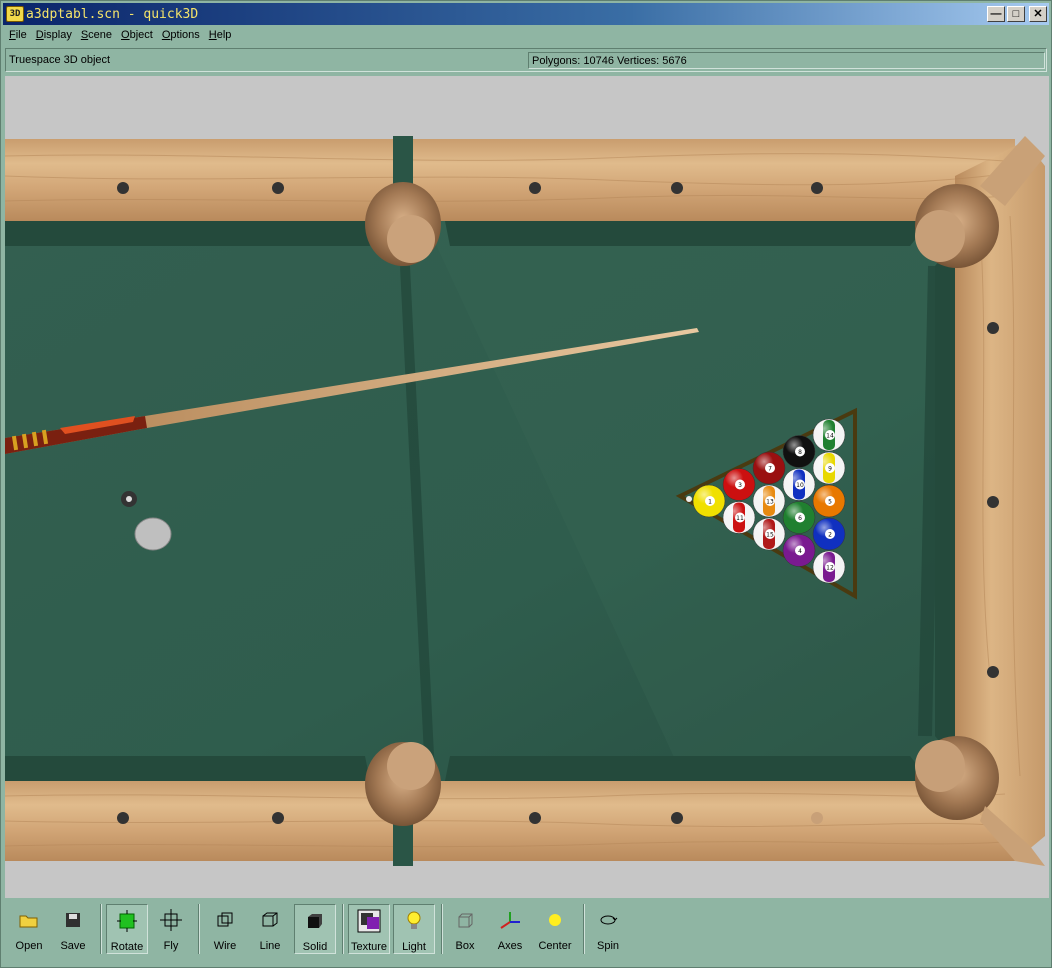  What do you see at coordinates (829, 468) in the screenshot?
I see `ball-9: 9` at bounding box center [829, 468].